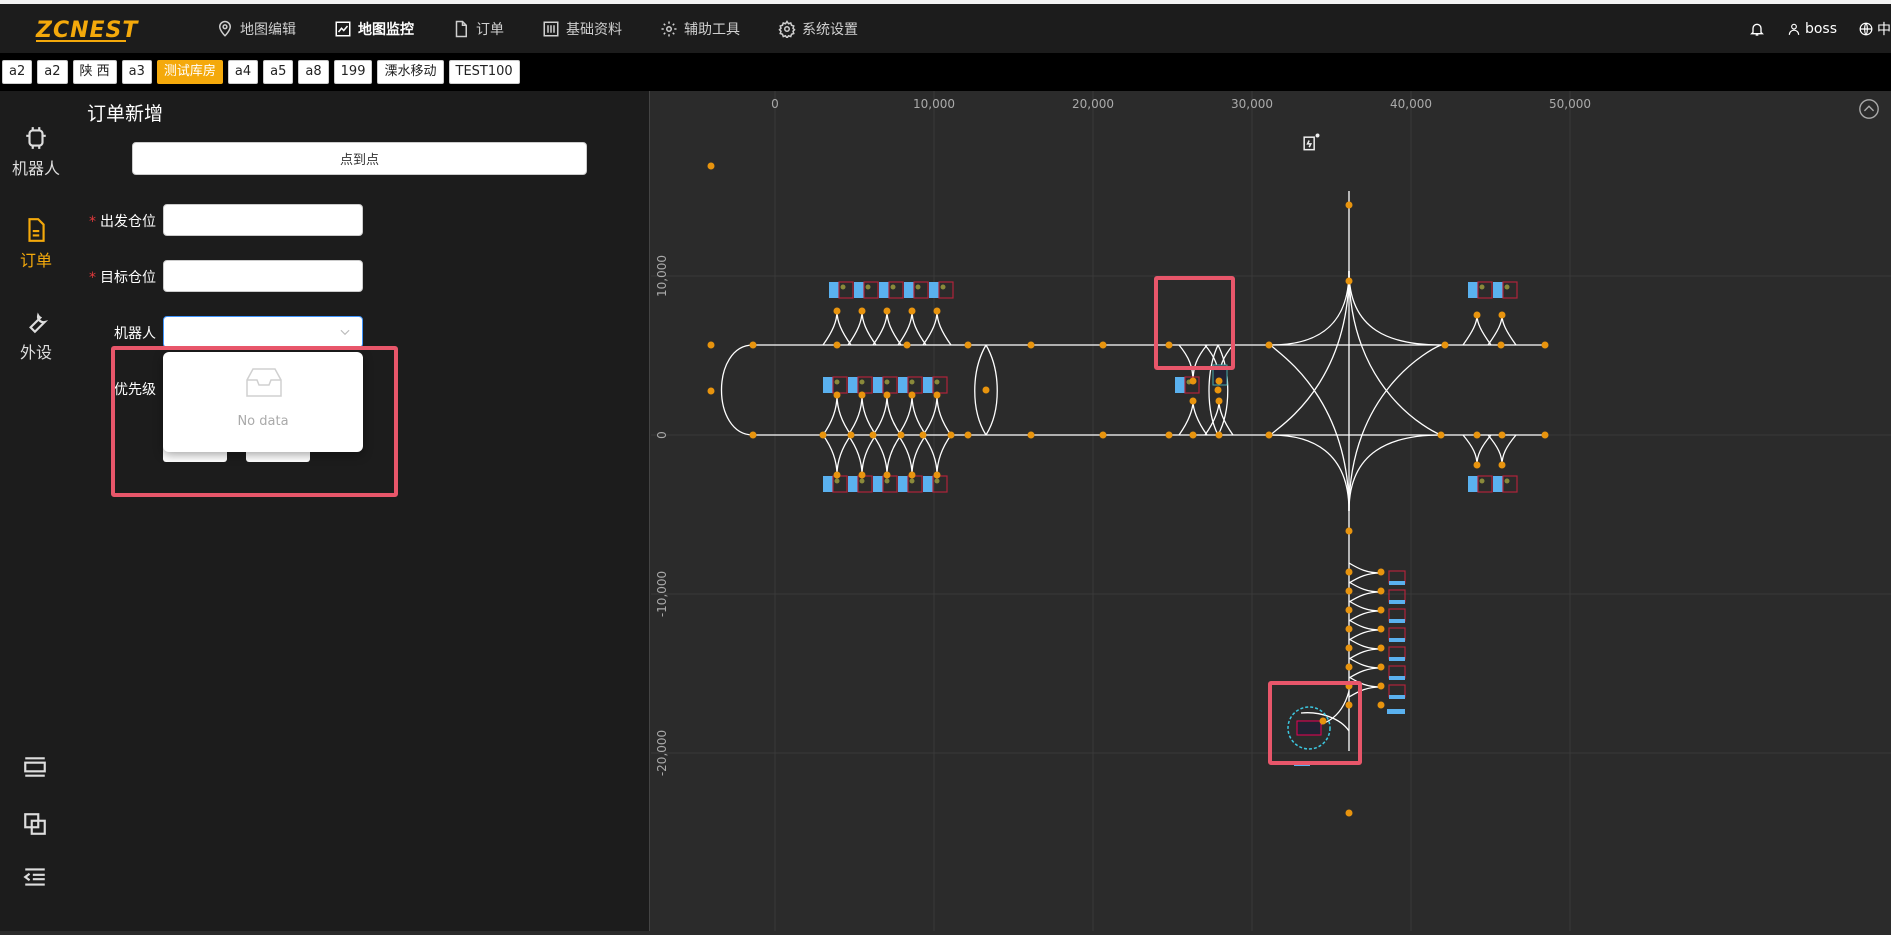 Image resolution: width=1891 pixels, height=935 pixels. I want to click on nav-settings: 系统设置, so click(818, 29).